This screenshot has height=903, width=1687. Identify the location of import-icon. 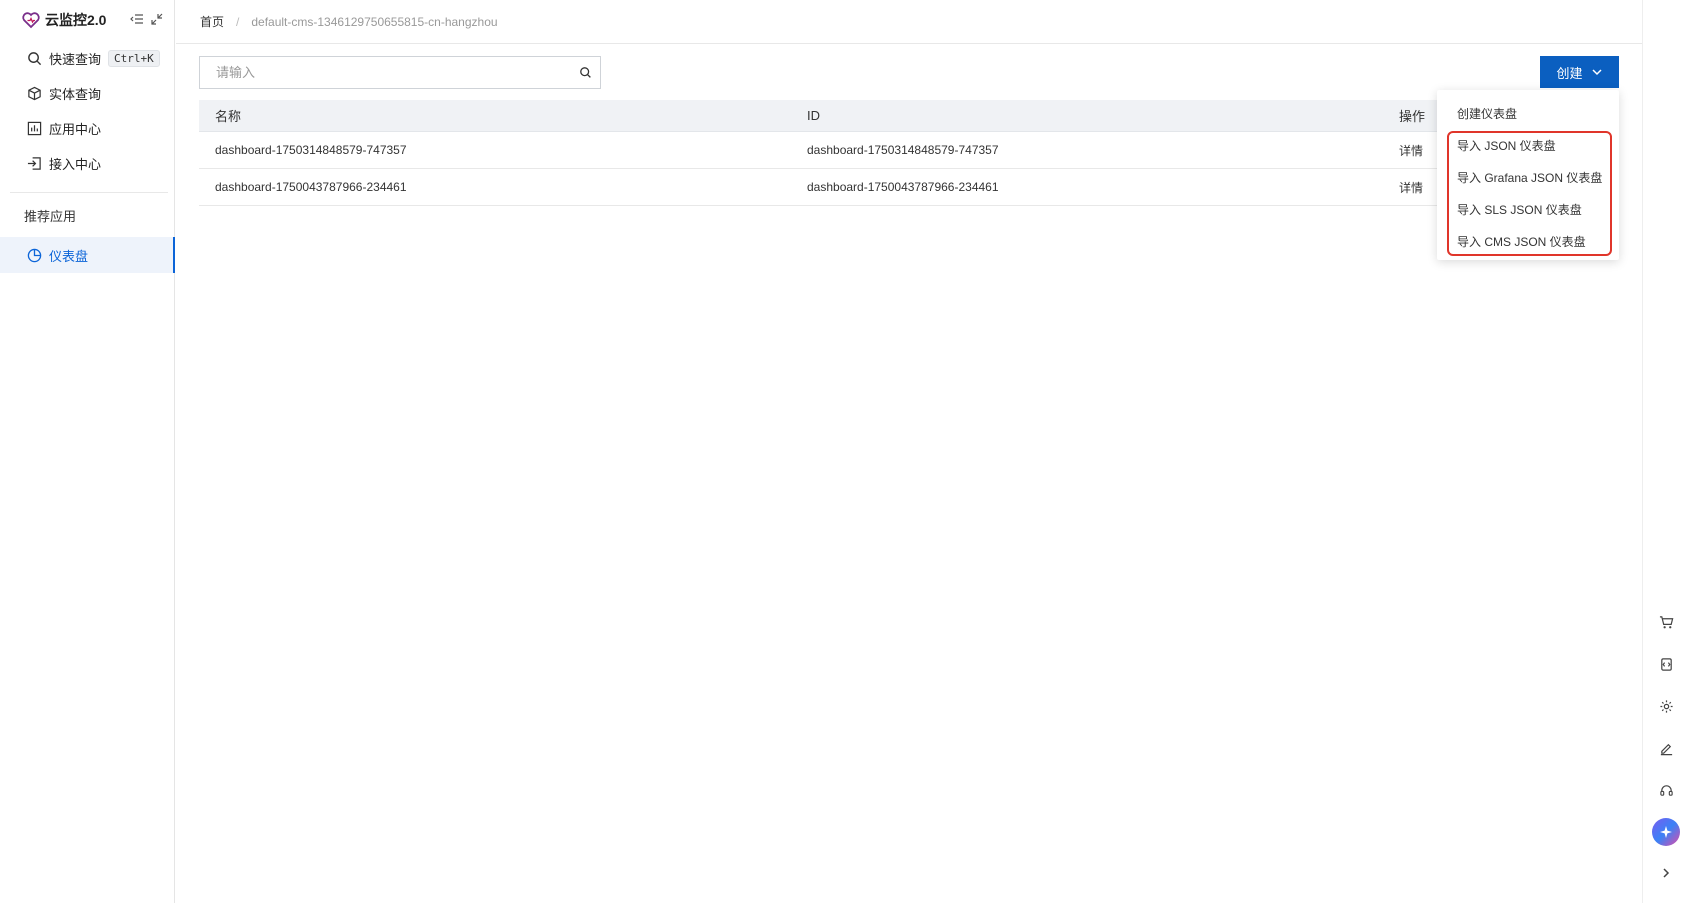
(34, 163).